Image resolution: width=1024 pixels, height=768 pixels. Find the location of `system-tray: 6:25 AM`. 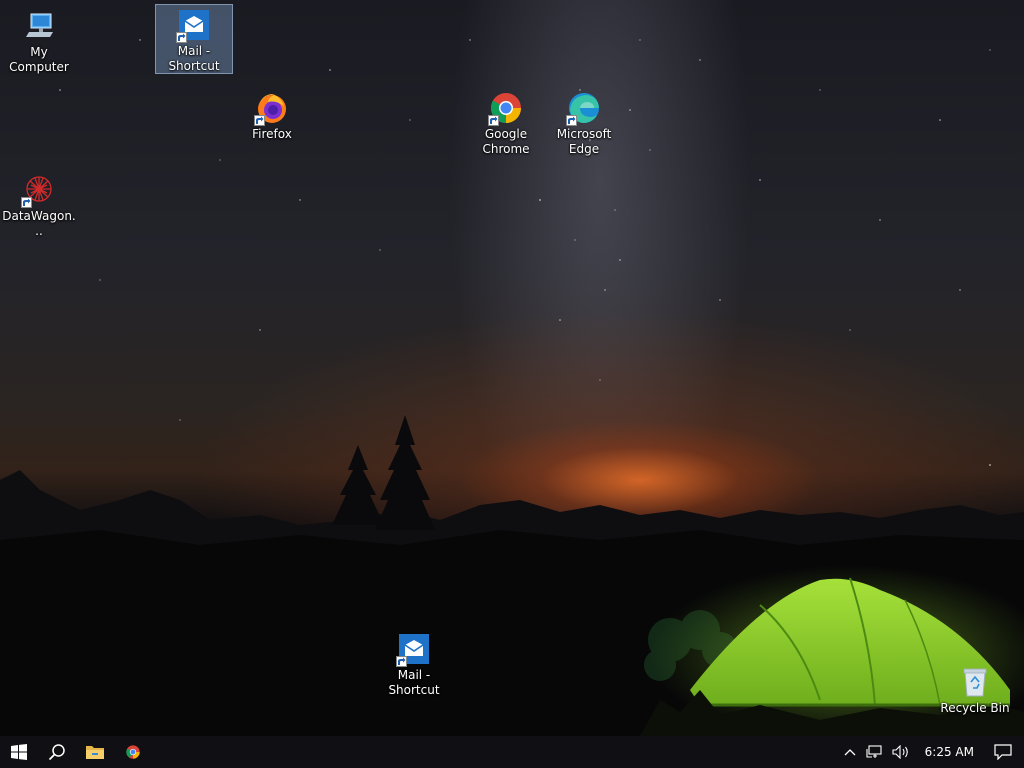

system-tray: 6:25 AM is located at coordinates (931, 752).